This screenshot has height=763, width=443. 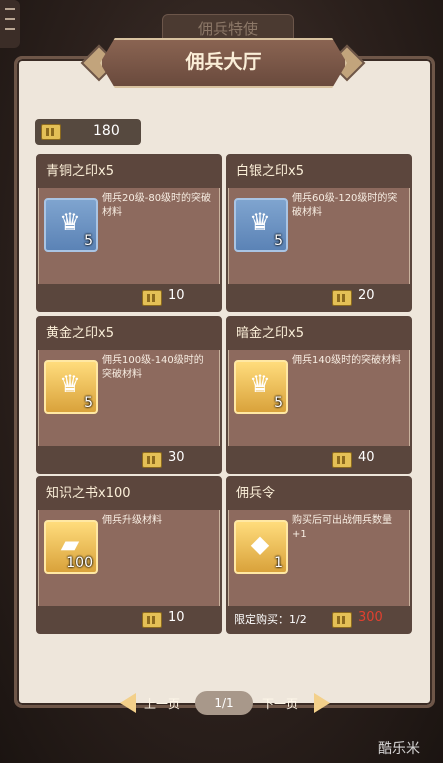 I want to click on next-arrow-icon, so click(x=322, y=703).